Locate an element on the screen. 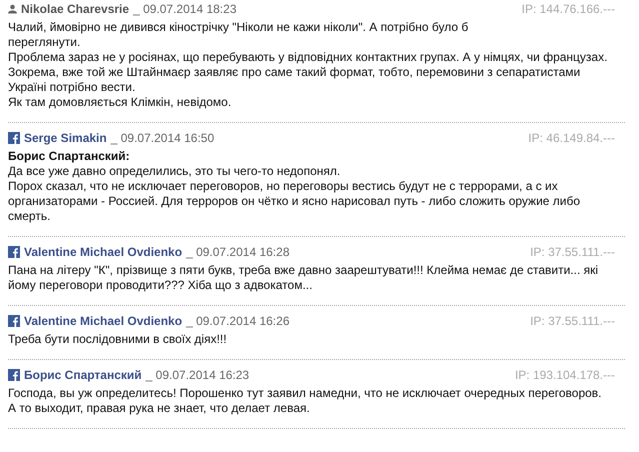 The width and height of the screenshot is (639, 452). comment-date: _ 09.07.2014 16:28 is located at coordinates (238, 252).